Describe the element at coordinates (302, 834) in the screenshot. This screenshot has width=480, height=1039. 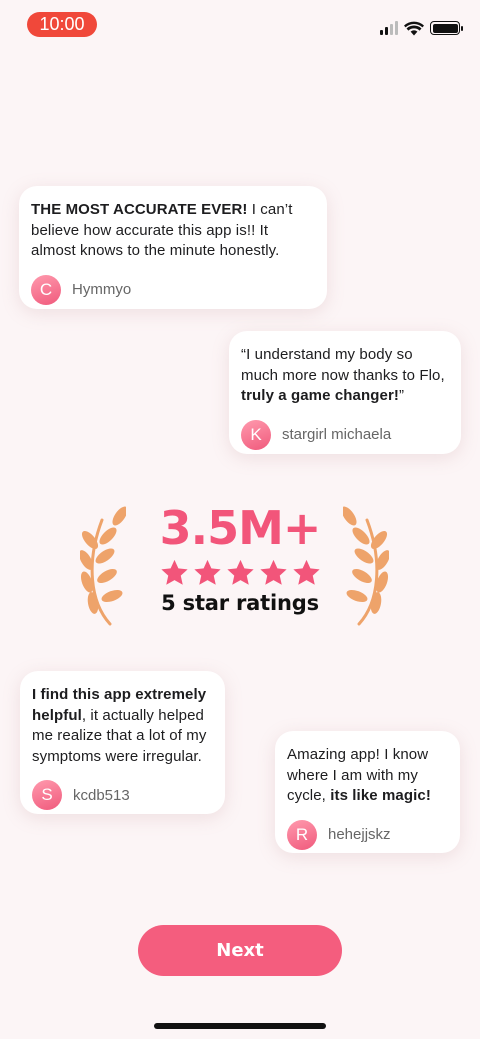
I see `avatar: R` at that location.